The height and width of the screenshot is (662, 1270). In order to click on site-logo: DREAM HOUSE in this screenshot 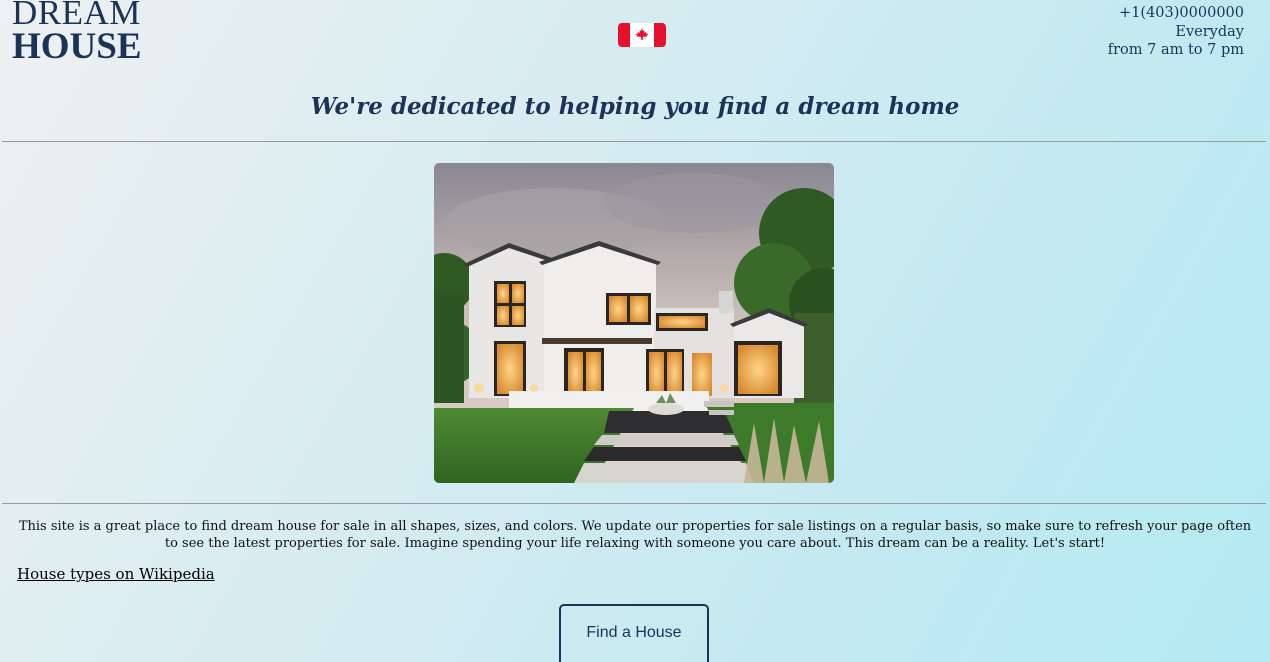, I will do `click(77, 33)`.